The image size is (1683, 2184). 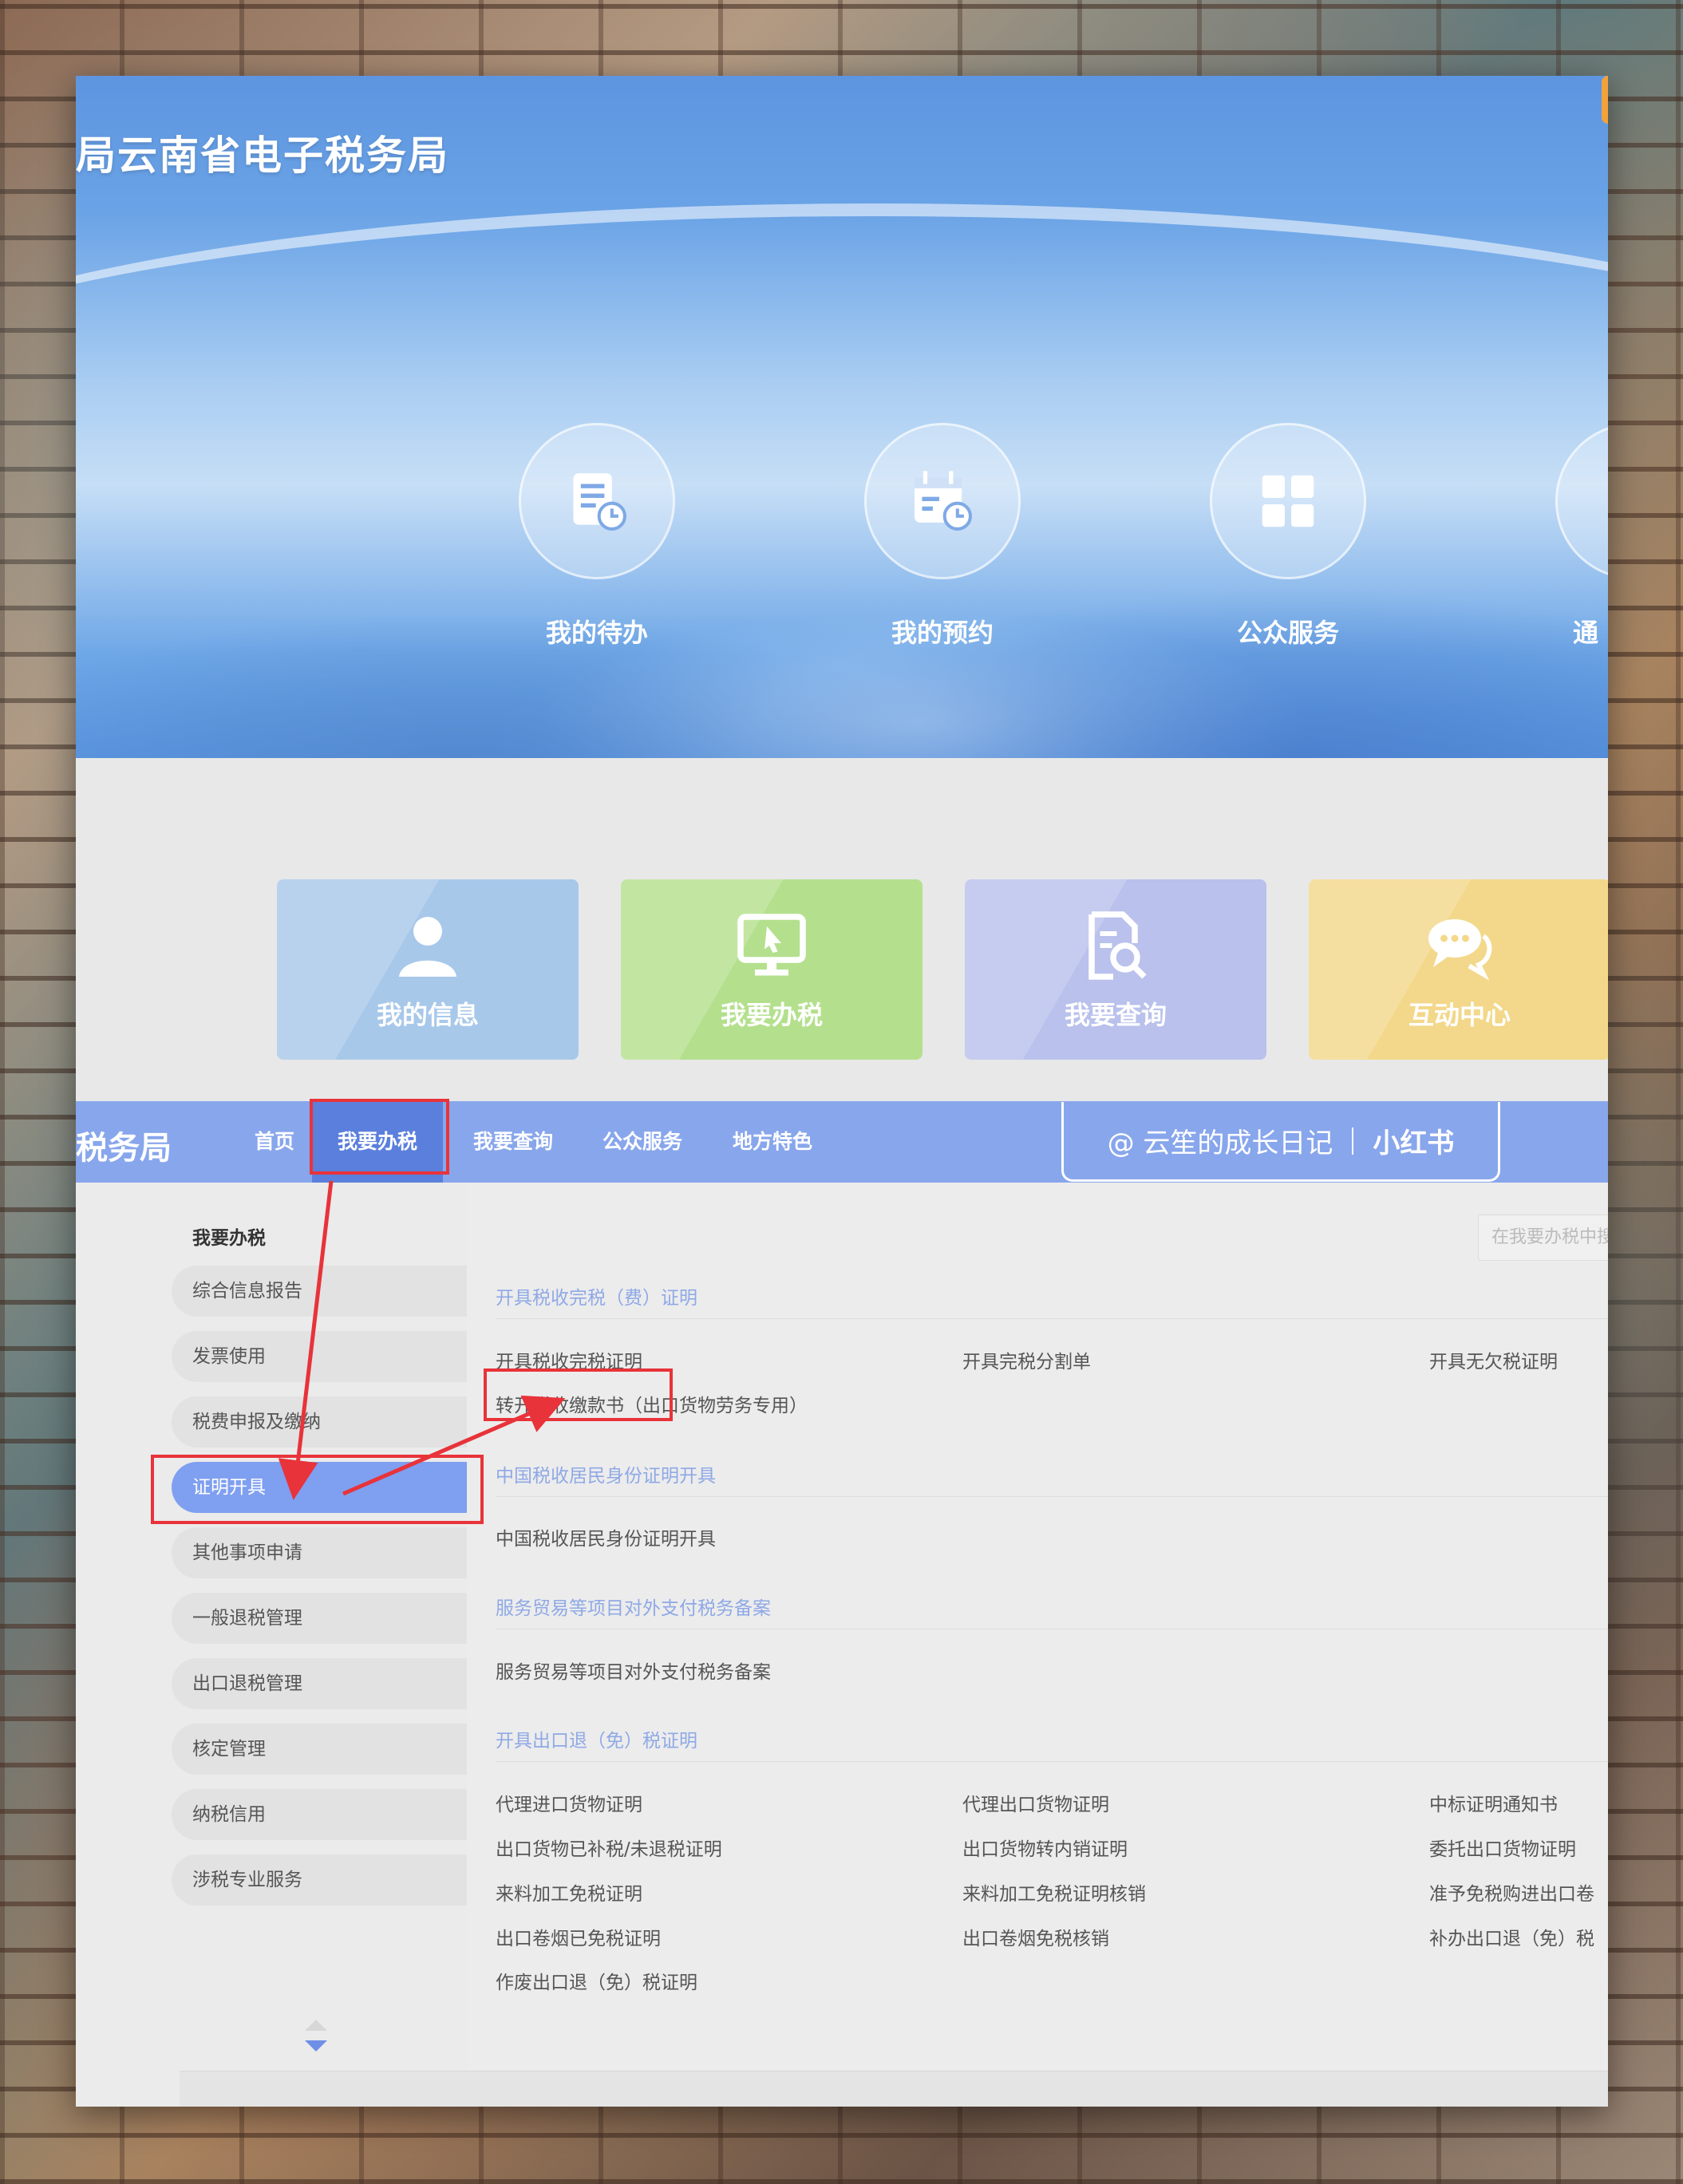 I want to click on nav-public-service: 公众服务, so click(x=642, y=1142).